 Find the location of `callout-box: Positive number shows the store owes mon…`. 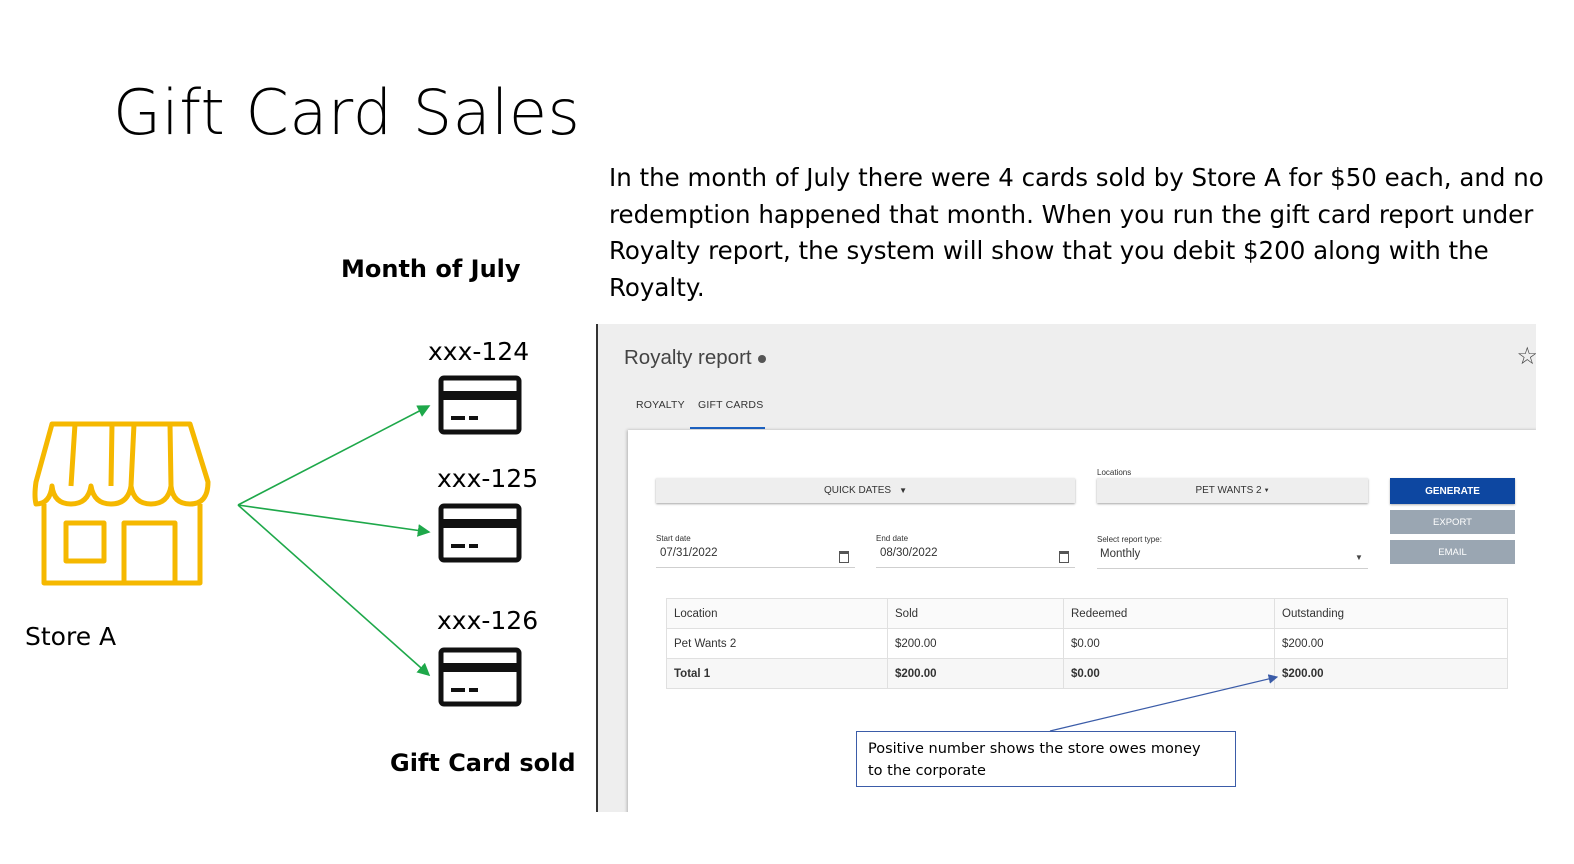

callout-box: Positive number shows the store owes mon… is located at coordinates (1046, 759).